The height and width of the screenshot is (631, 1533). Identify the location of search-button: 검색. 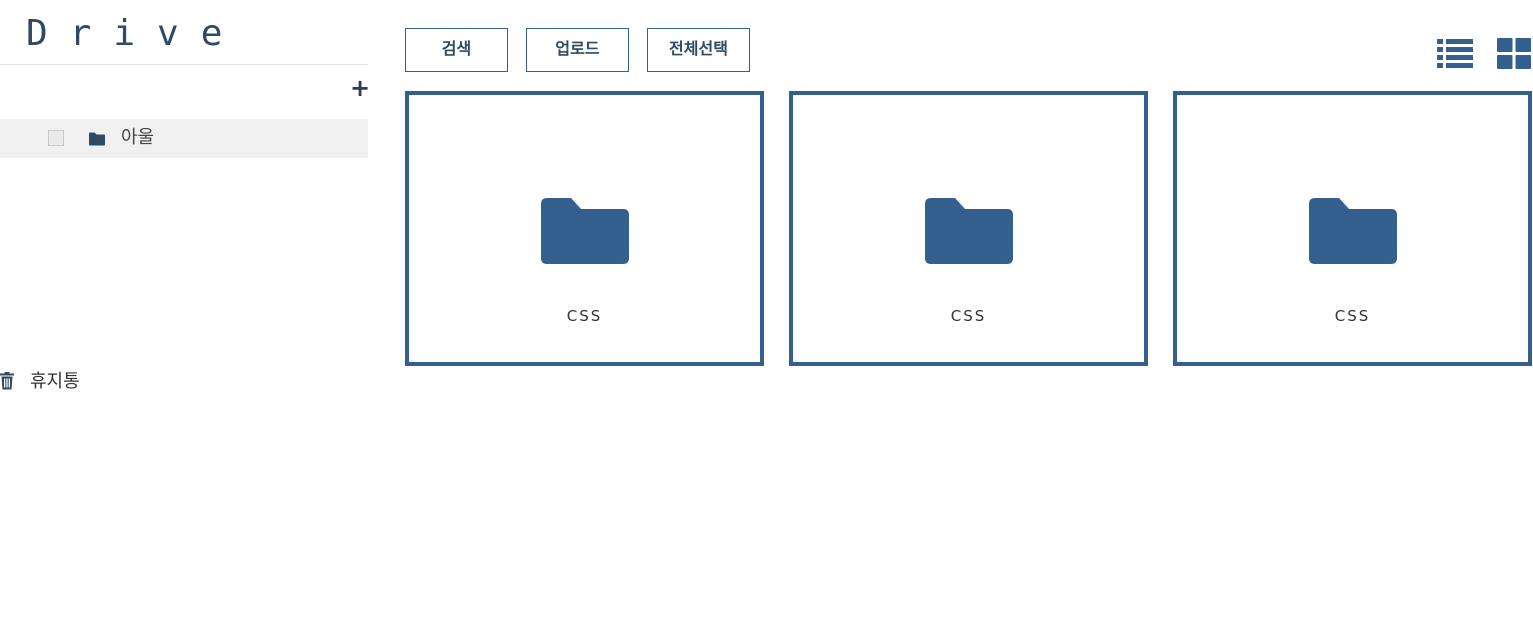
(456, 50).